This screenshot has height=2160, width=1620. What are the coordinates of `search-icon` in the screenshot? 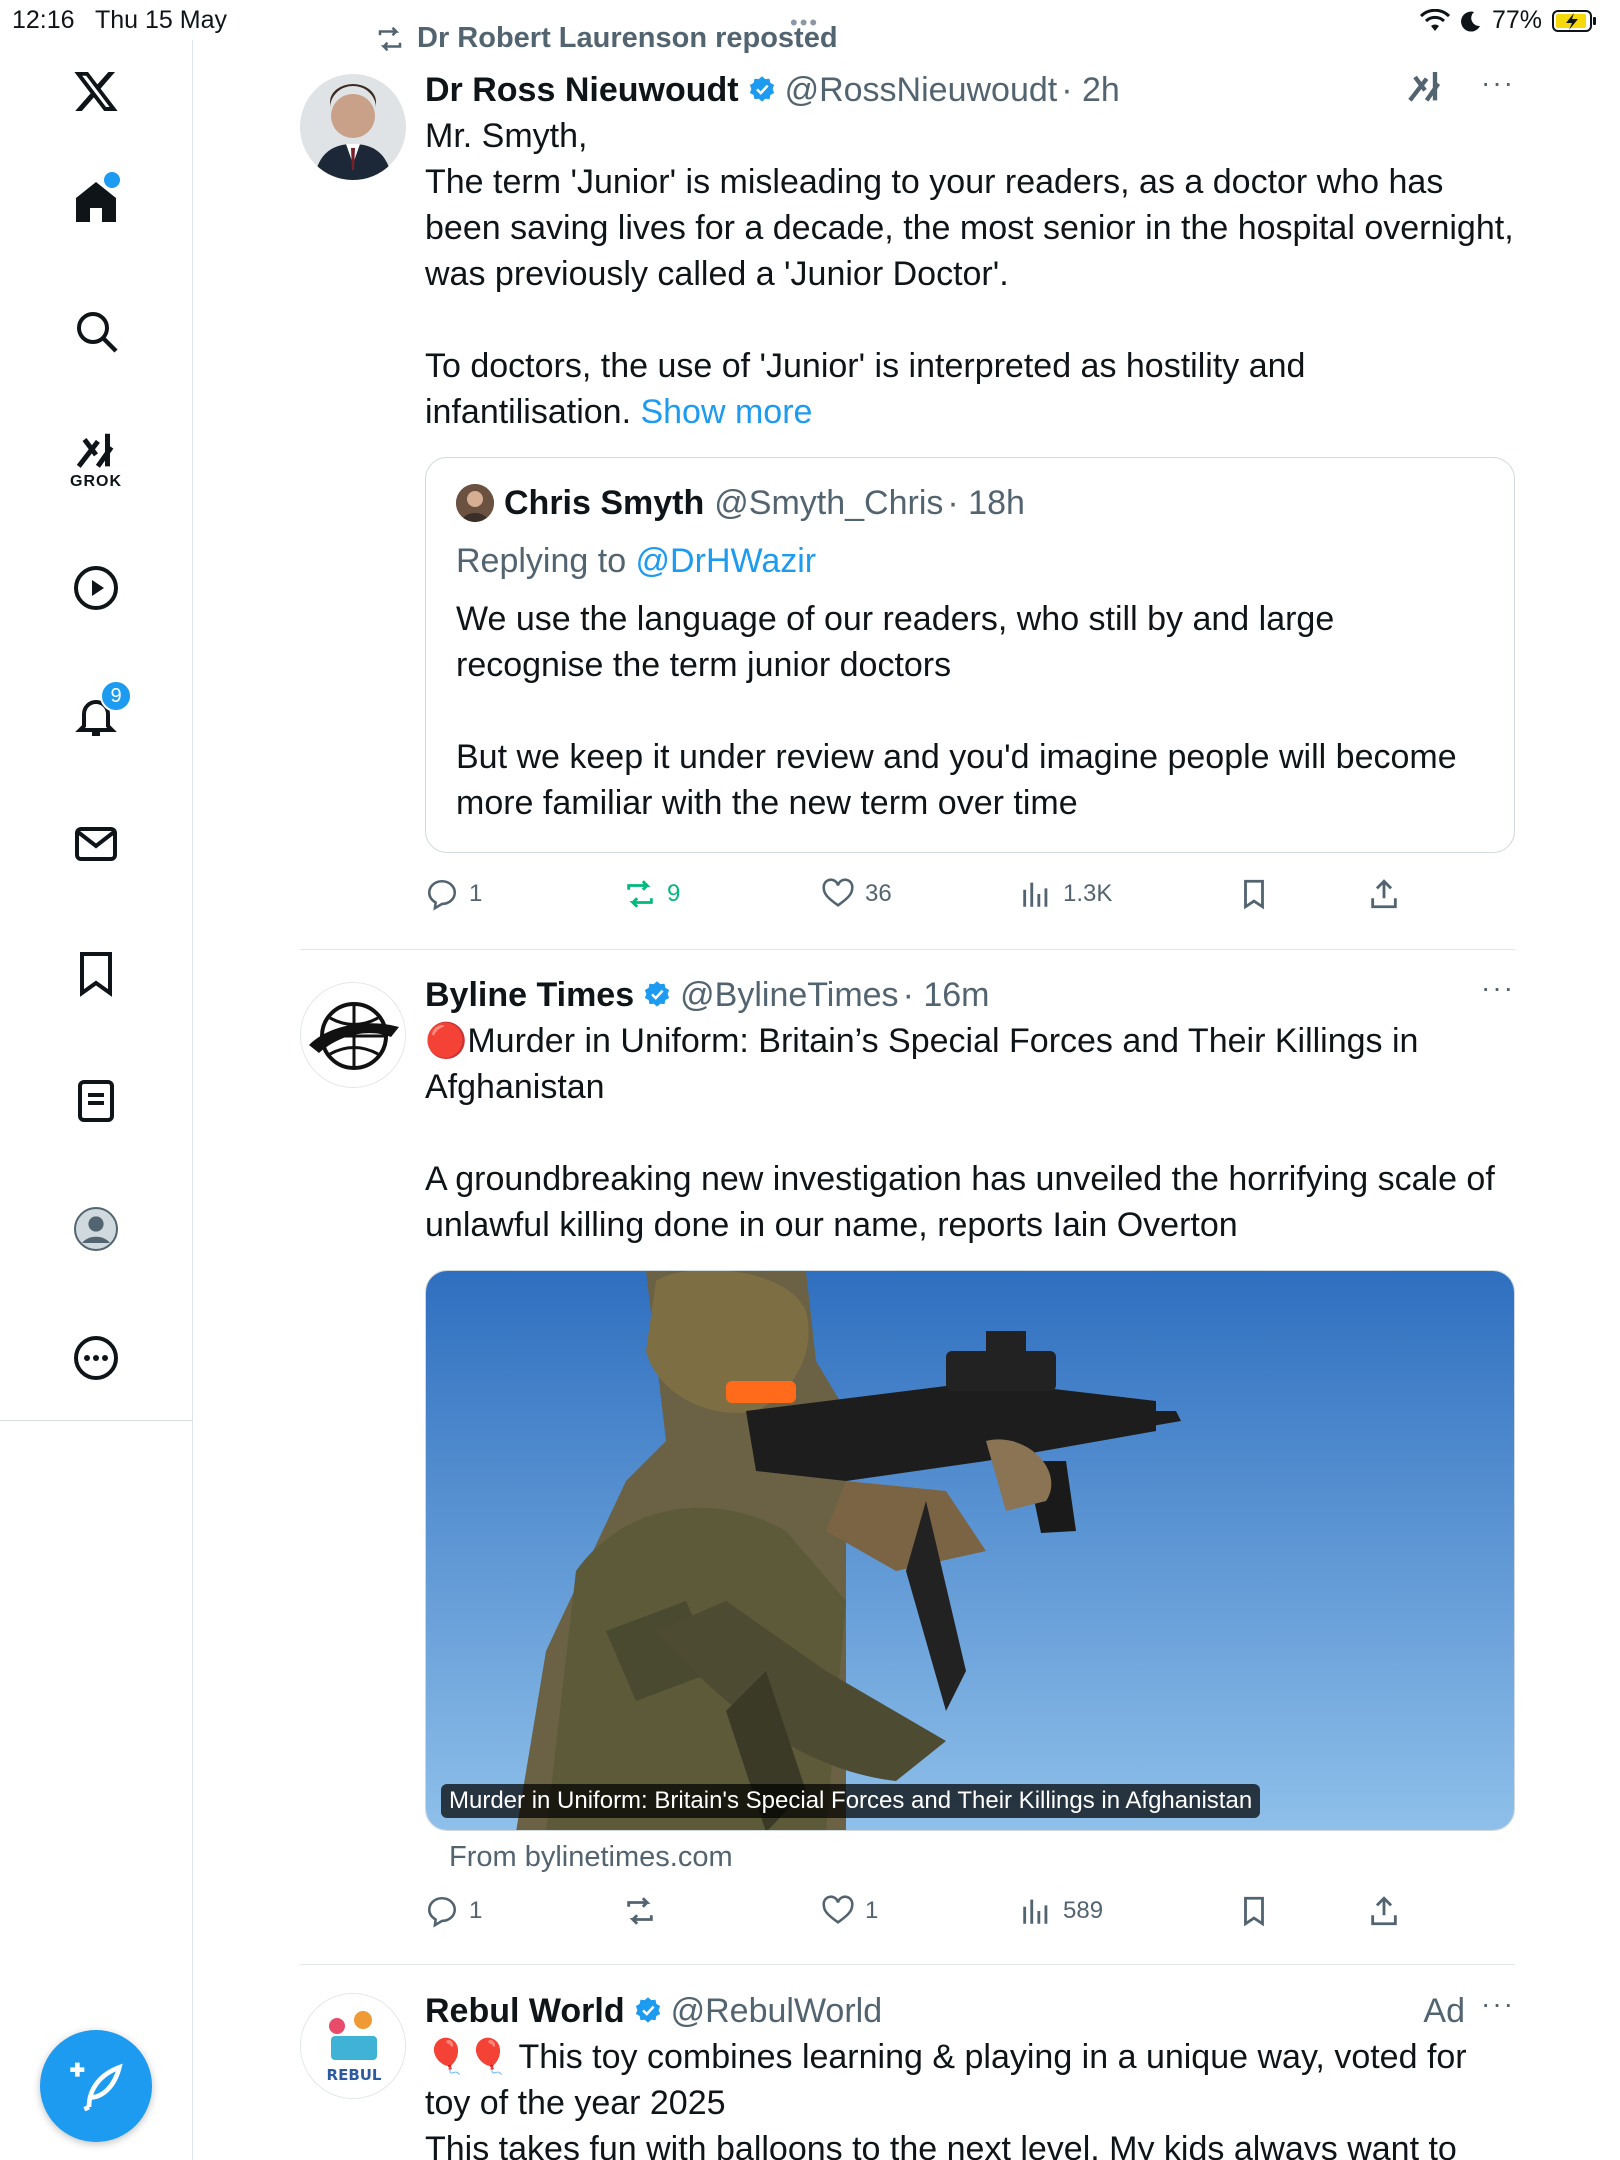 It's located at (96, 331).